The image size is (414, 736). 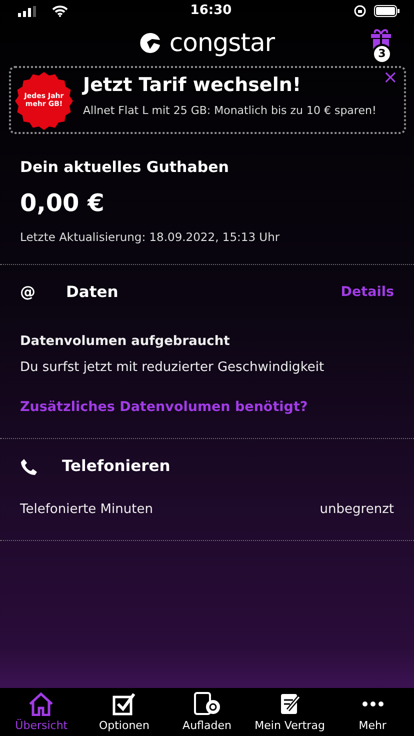 What do you see at coordinates (230, 110) in the screenshot?
I see `promo-text: Allnet Flat L mit 25 GB: Monatlich bis zu 10 € sparen!` at bounding box center [230, 110].